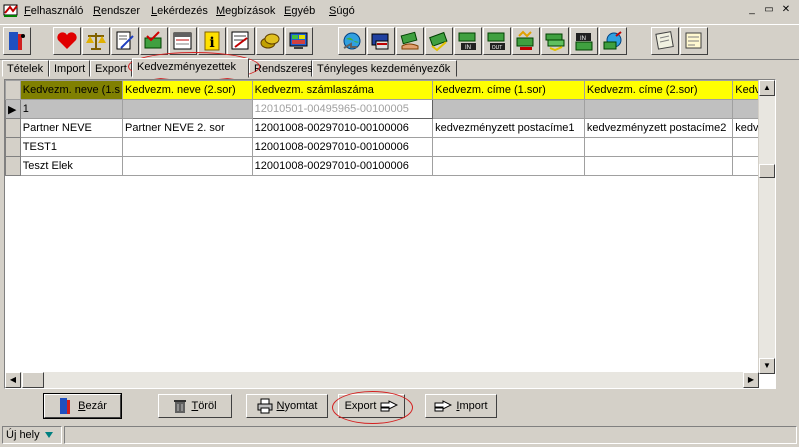 This screenshot has height=447, width=799. Describe the element at coordinates (245, 11) in the screenshot. I see `menu-megbizasok: Megbízások` at that location.